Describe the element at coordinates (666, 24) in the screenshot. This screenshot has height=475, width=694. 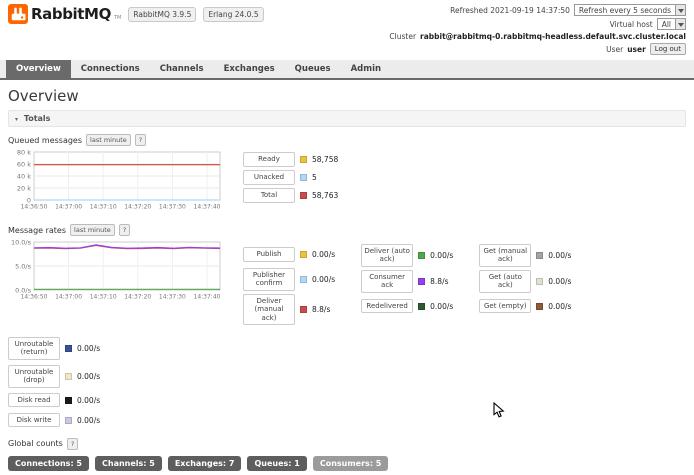
I see `virtual-host-value: All` at that location.